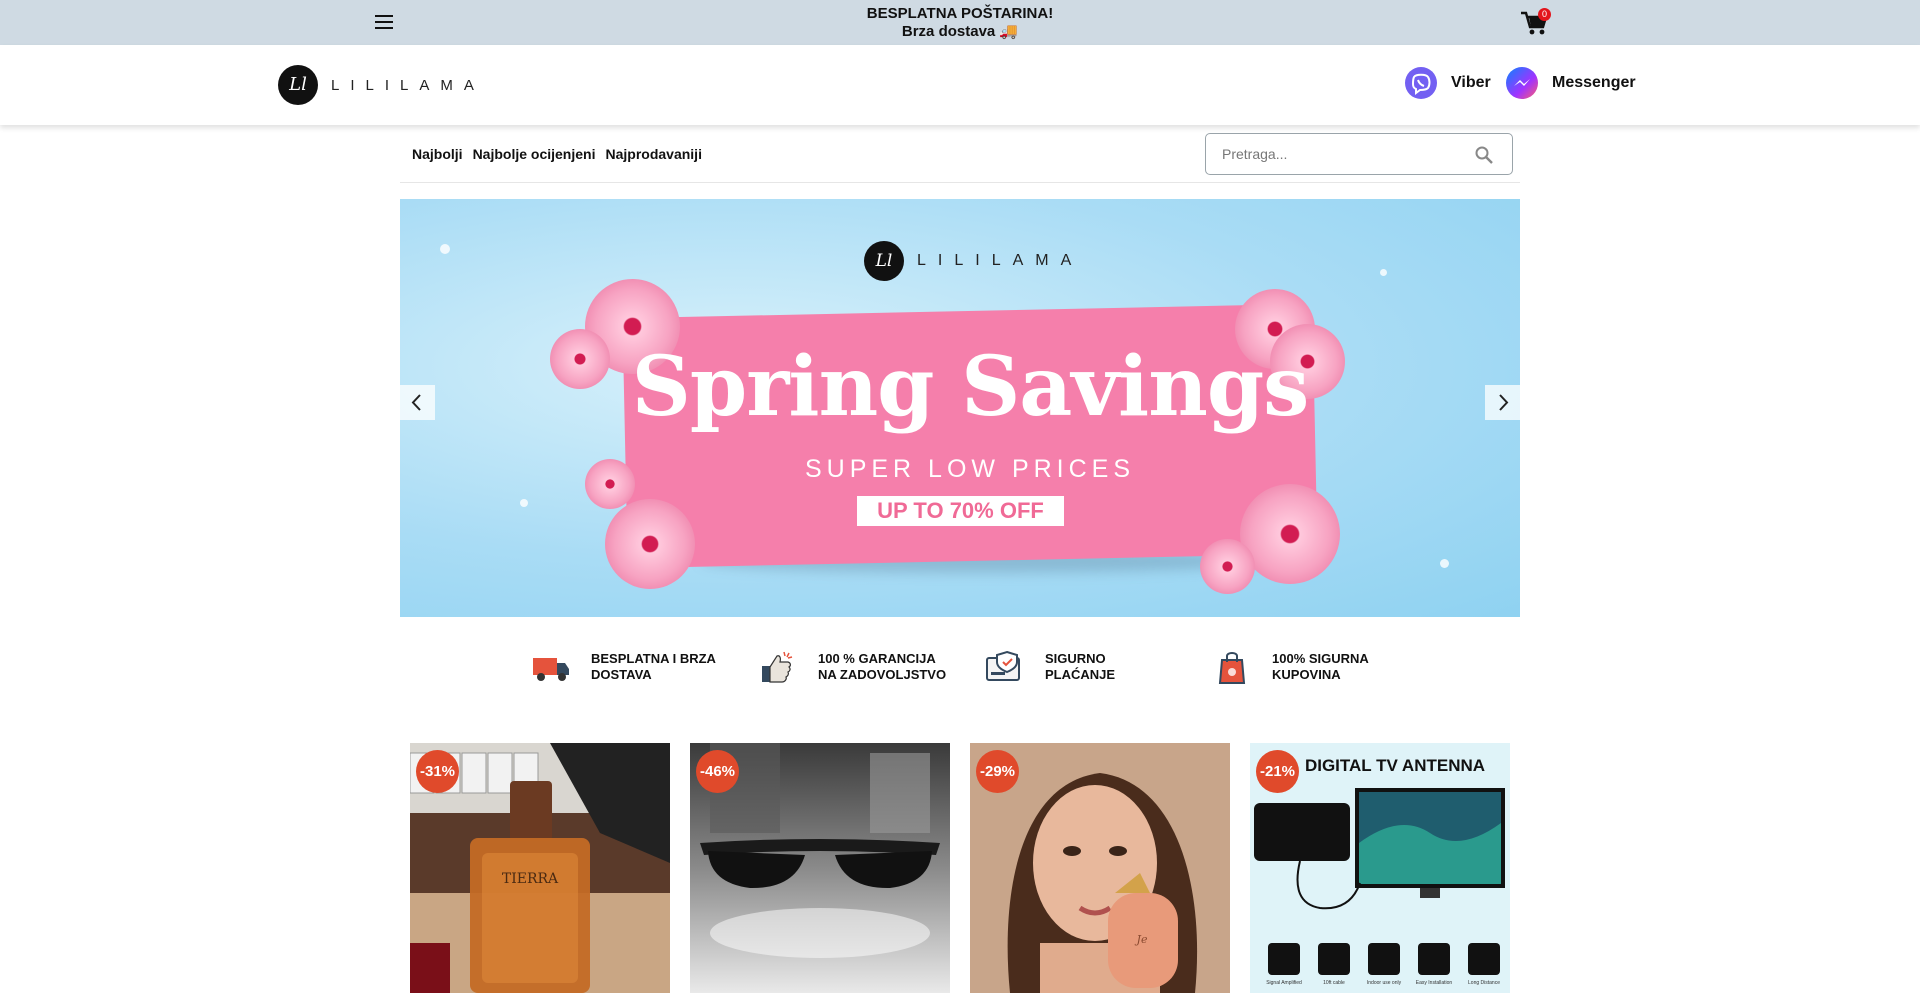 The height and width of the screenshot is (993, 1920). Describe the element at coordinates (1334, 983) in the screenshot. I see `antenna-feature-label: 10ft cable` at that location.